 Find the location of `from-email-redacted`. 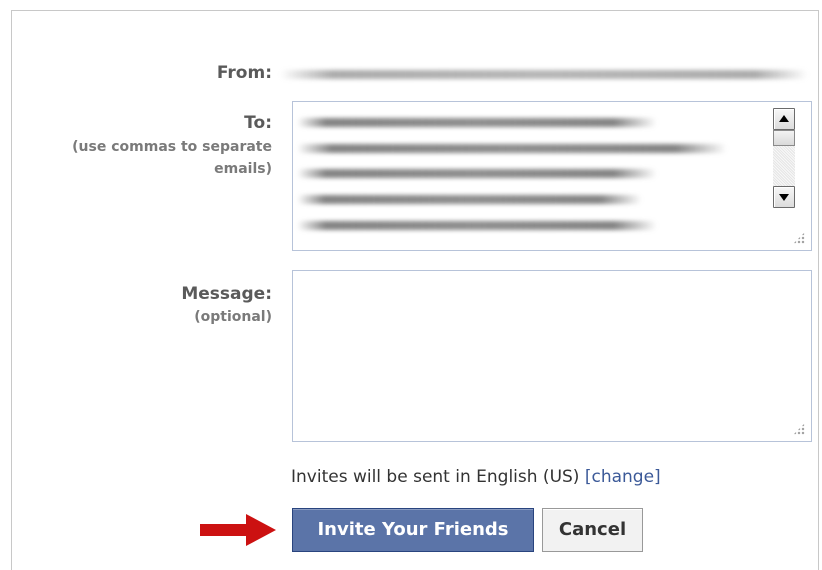

from-email-redacted is located at coordinates (545, 74).